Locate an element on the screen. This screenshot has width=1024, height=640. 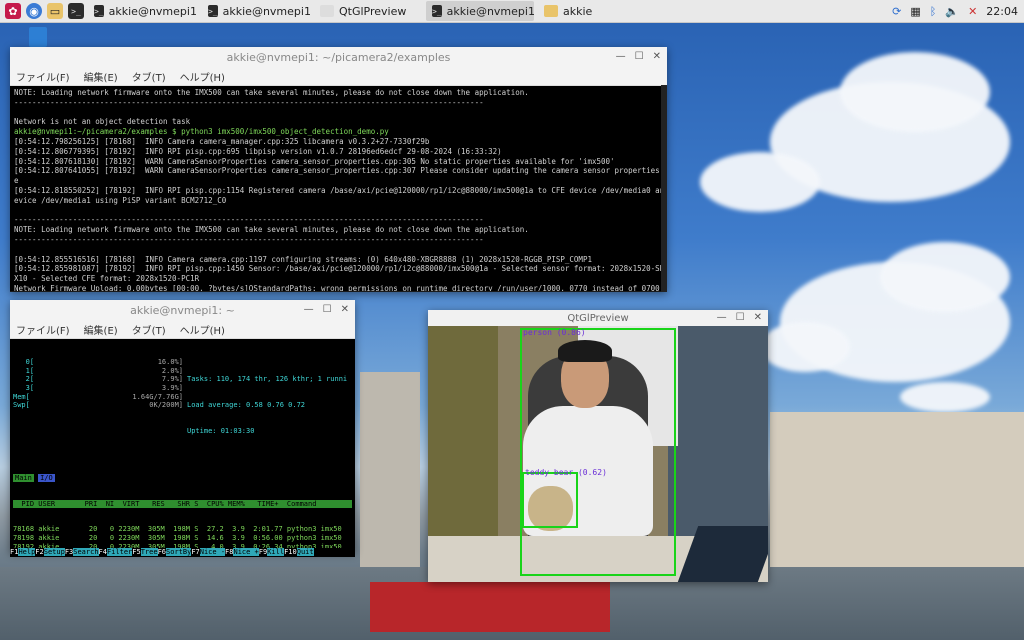
meter-value: 2.0%] is located at coordinates (172, 370).